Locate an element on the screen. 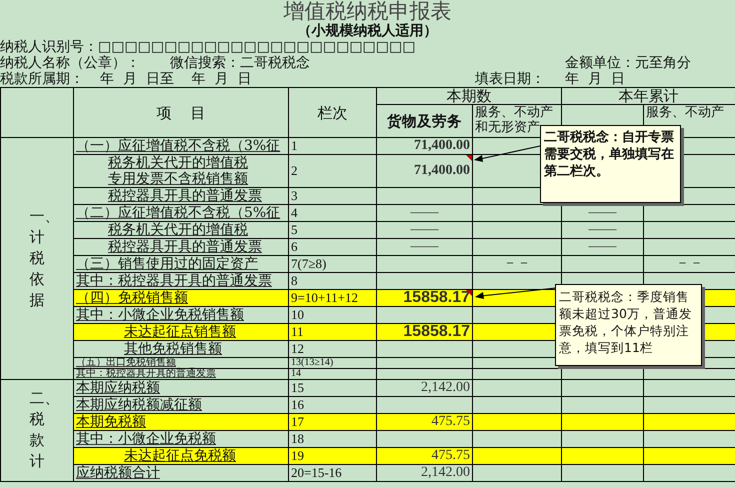  item-label: 其他免税销售额 is located at coordinates (172, 349).